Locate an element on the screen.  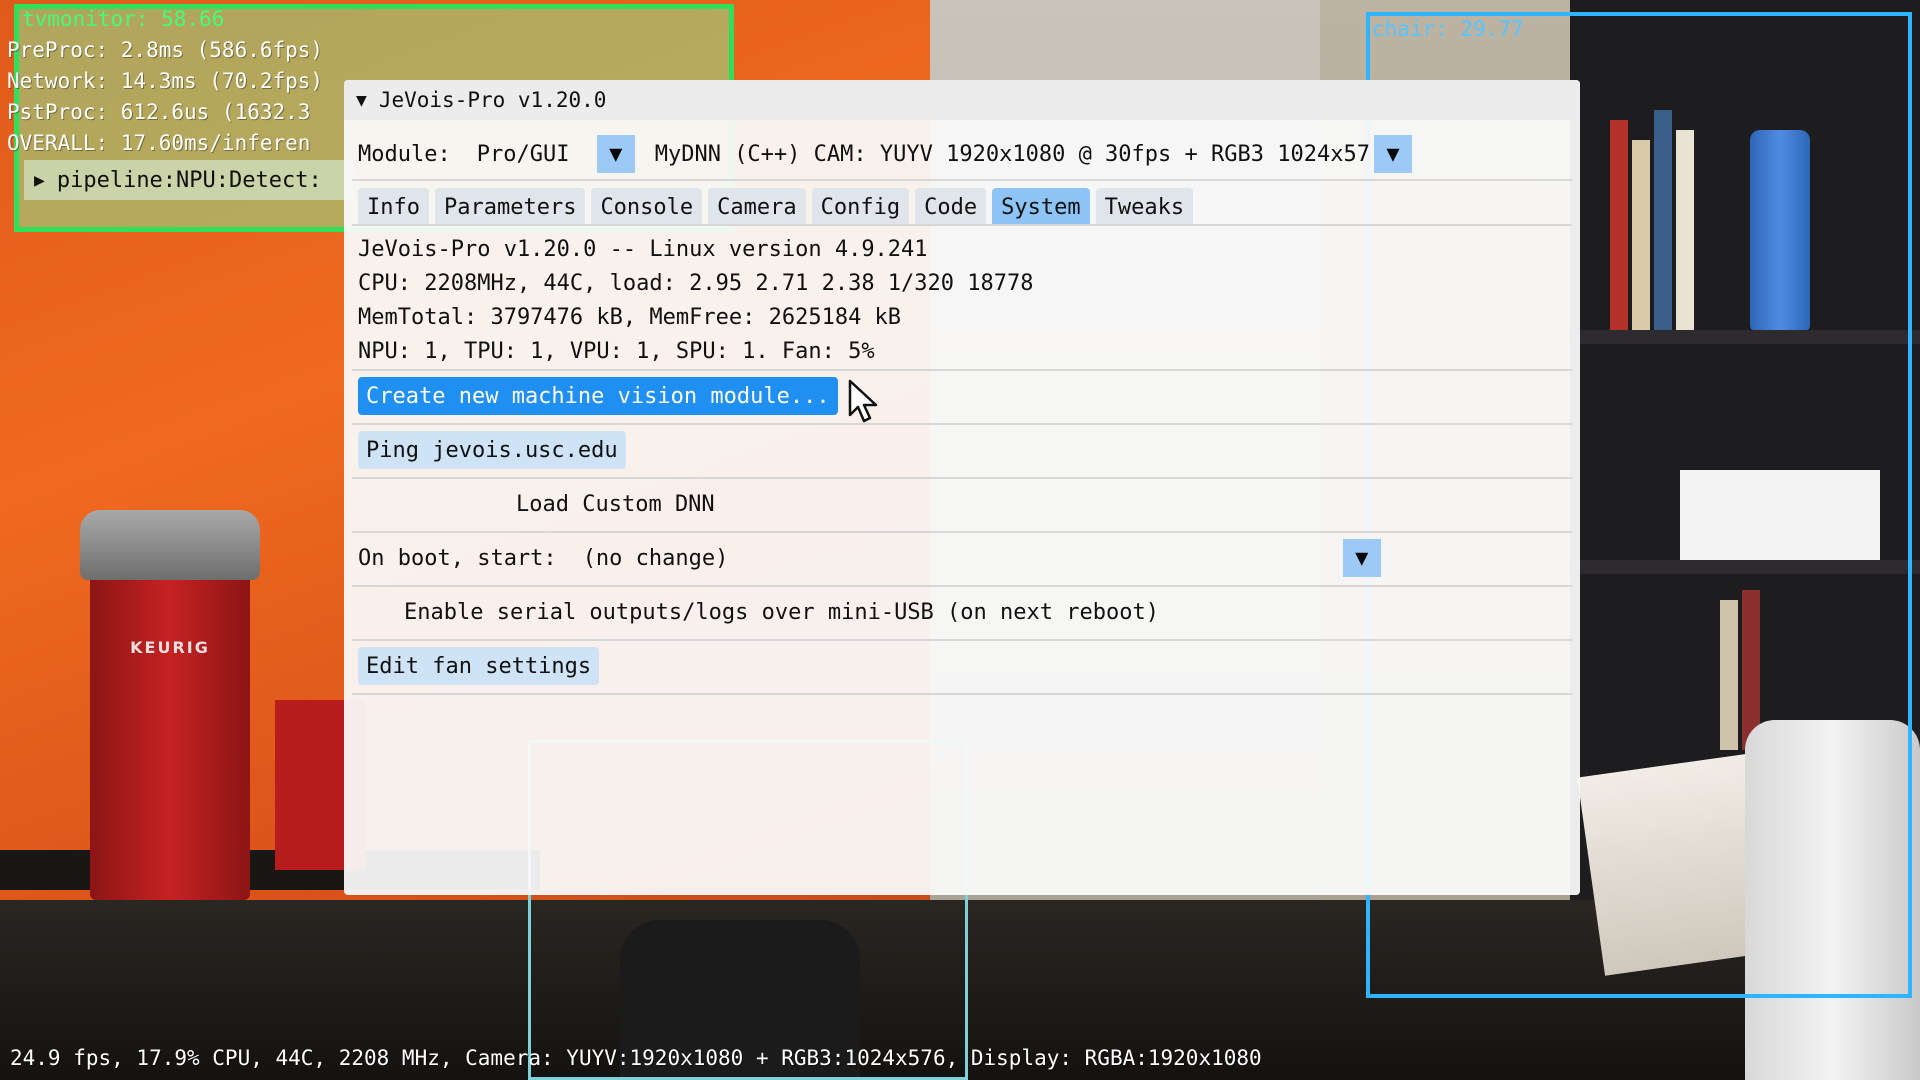
stat-preproc: PreProc: 2.8ms (586.6fps) is located at coordinates (165, 50).